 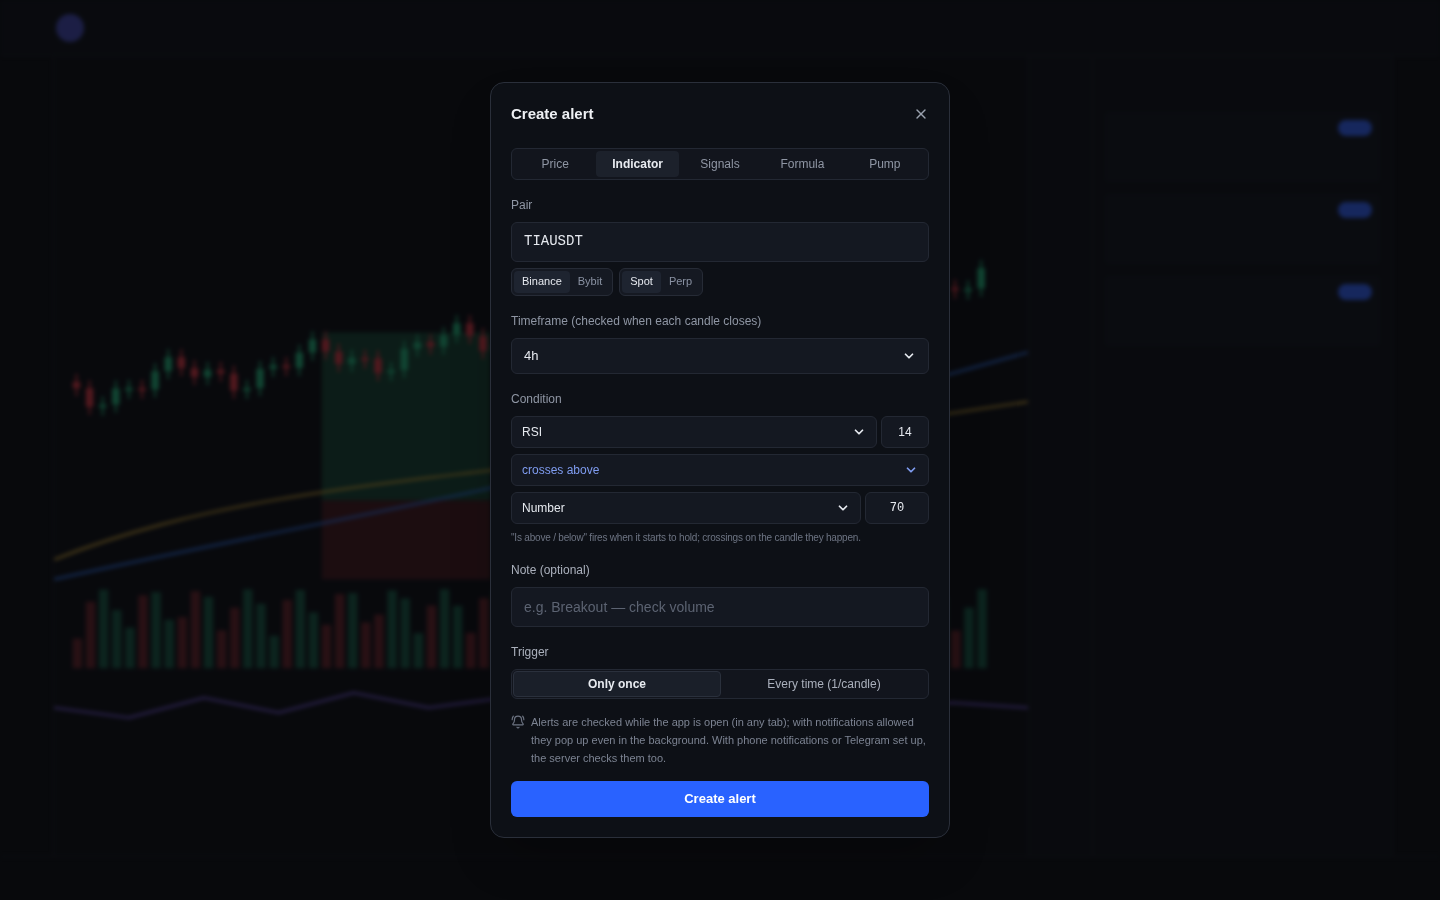 What do you see at coordinates (686, 537) in the screenshot?
I see `condition-hint: "Is above / below" fires when it starts to hold; crossings on the candle they happen.` at bounding box center [686, 537].